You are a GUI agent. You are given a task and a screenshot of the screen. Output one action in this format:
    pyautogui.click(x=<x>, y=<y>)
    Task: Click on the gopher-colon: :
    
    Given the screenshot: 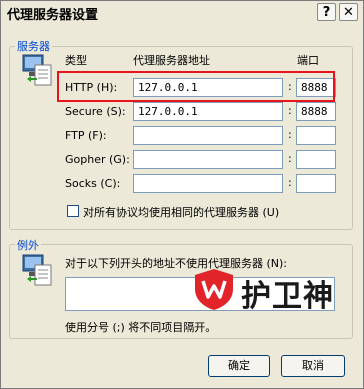 What is the action you would take?
    pyautogui.click(x=290, y=158)
    